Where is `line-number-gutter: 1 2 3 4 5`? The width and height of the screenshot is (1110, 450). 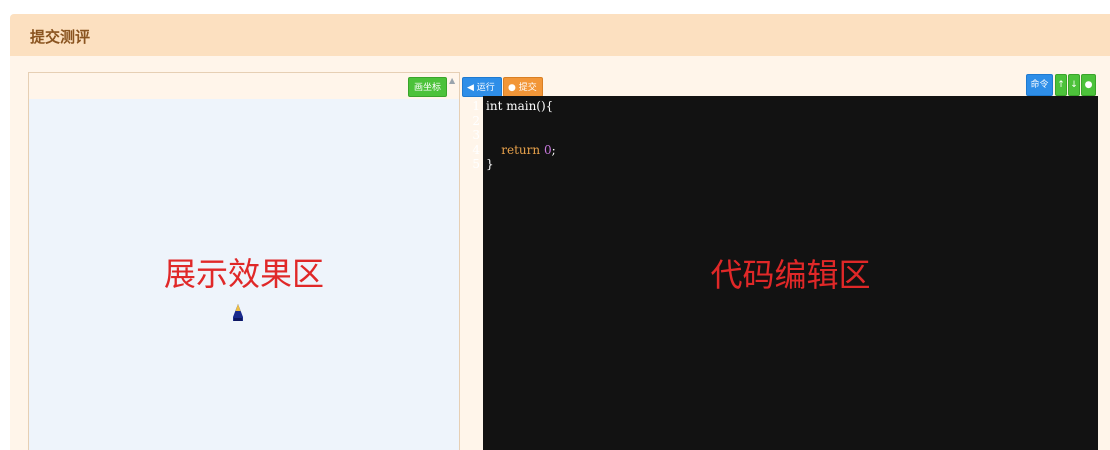 line-number-gutter: 1 2 3 4 5 is located at coordinates (472, 273).